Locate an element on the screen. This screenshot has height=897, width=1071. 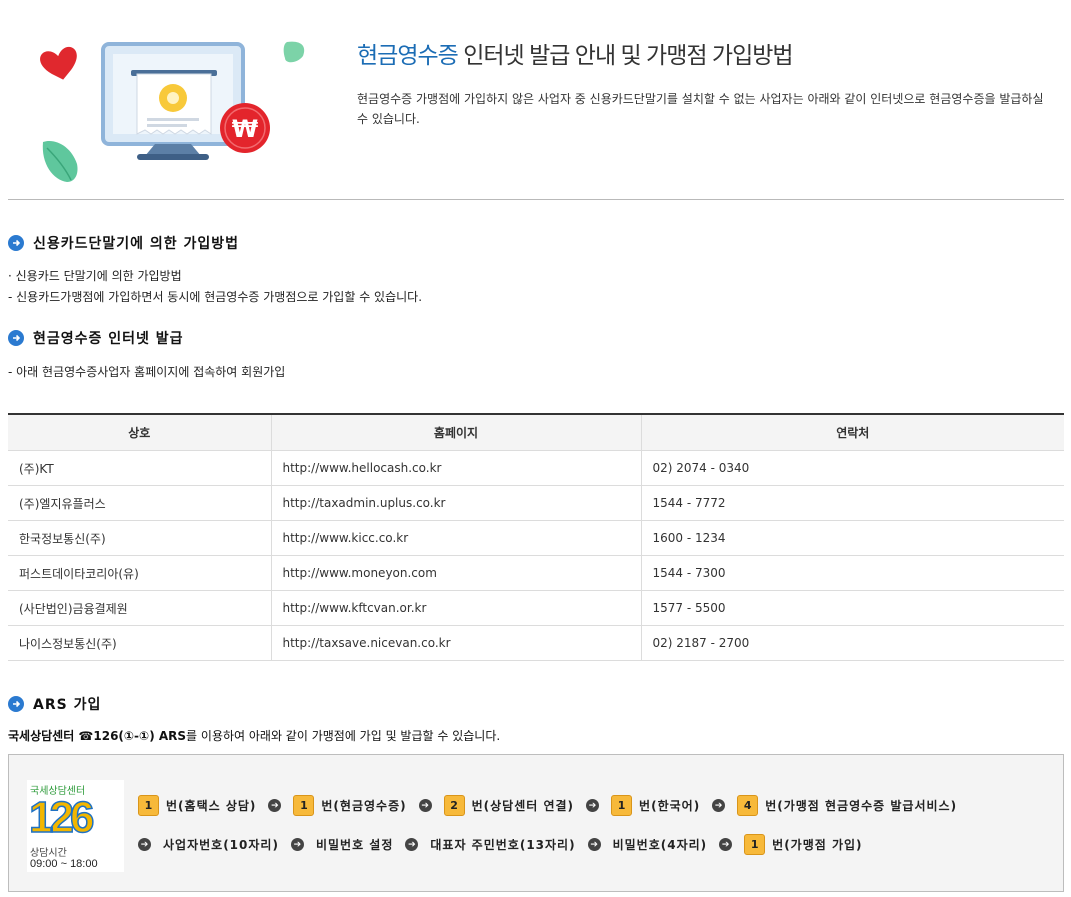
section-internet-line1: - 아래 현금영수증사업자 홈페이지에 접속하여 회원가입 is located at coordinates (147, 372).